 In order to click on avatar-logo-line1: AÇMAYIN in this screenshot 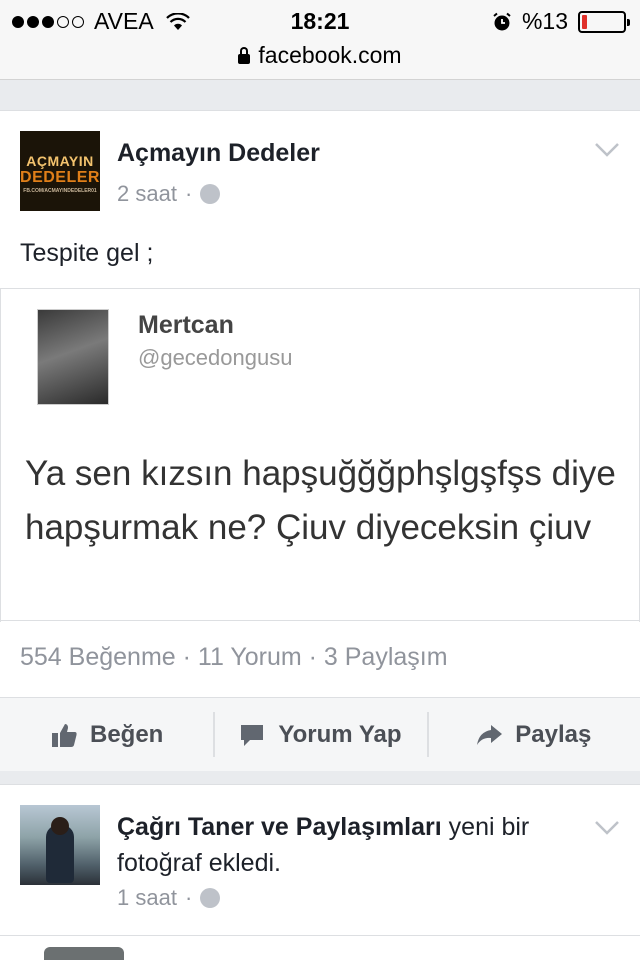, I will do `click(60, 161)`.